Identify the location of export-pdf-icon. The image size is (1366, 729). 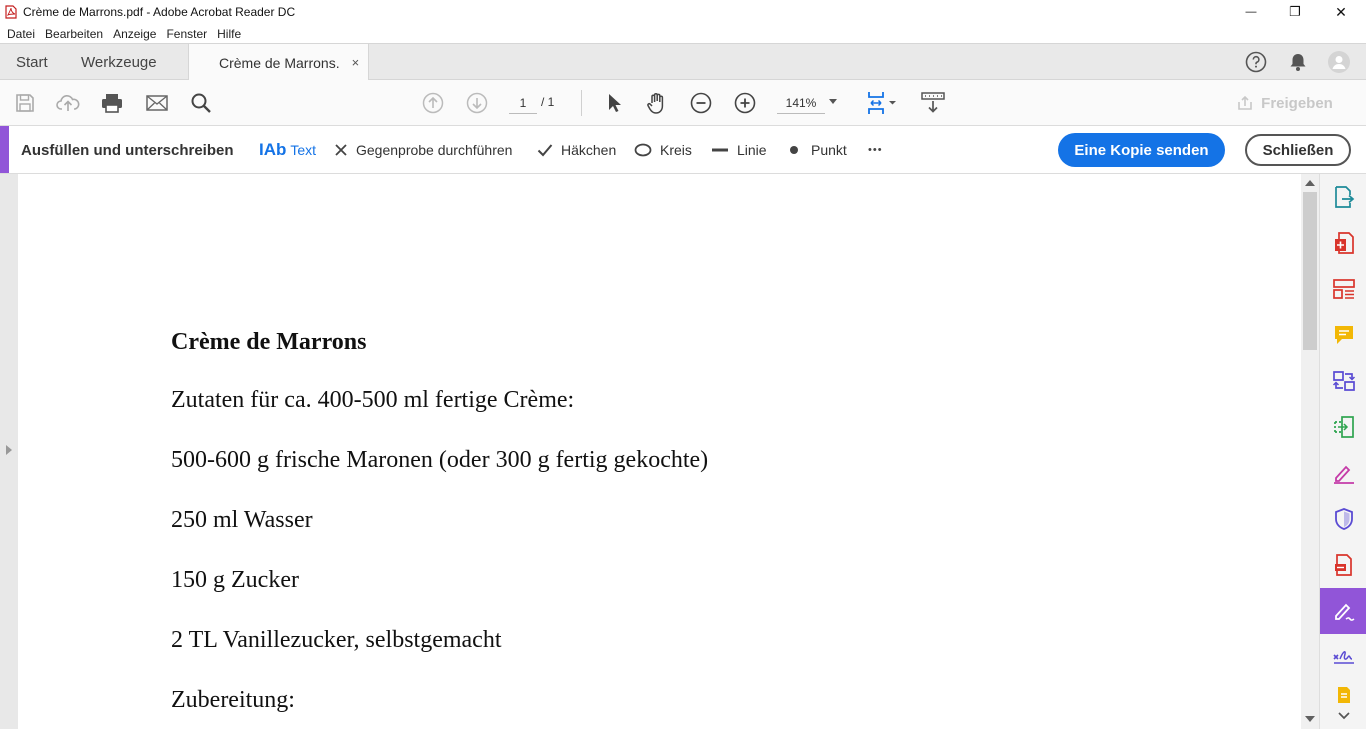
(1343, 197).